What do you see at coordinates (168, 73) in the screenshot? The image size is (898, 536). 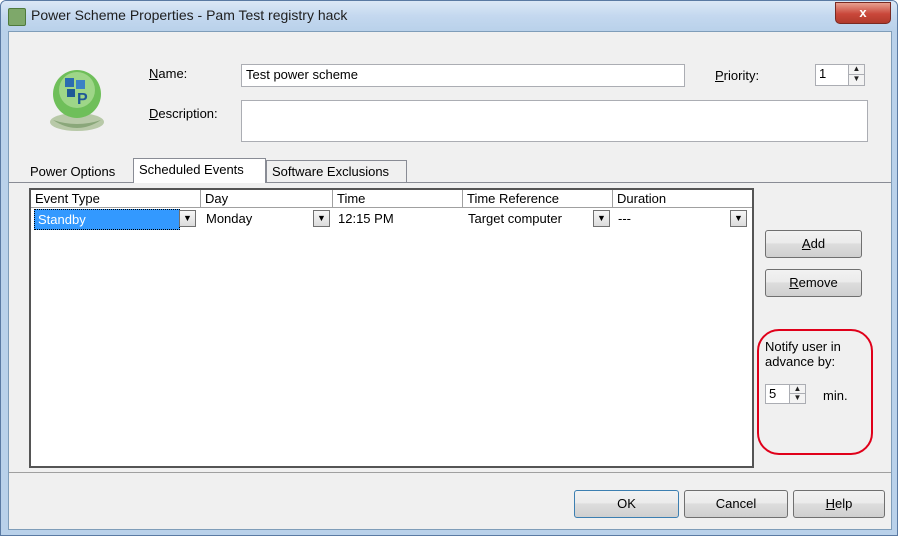 I see `name-label: Name:` at bounding box center [168, 73].